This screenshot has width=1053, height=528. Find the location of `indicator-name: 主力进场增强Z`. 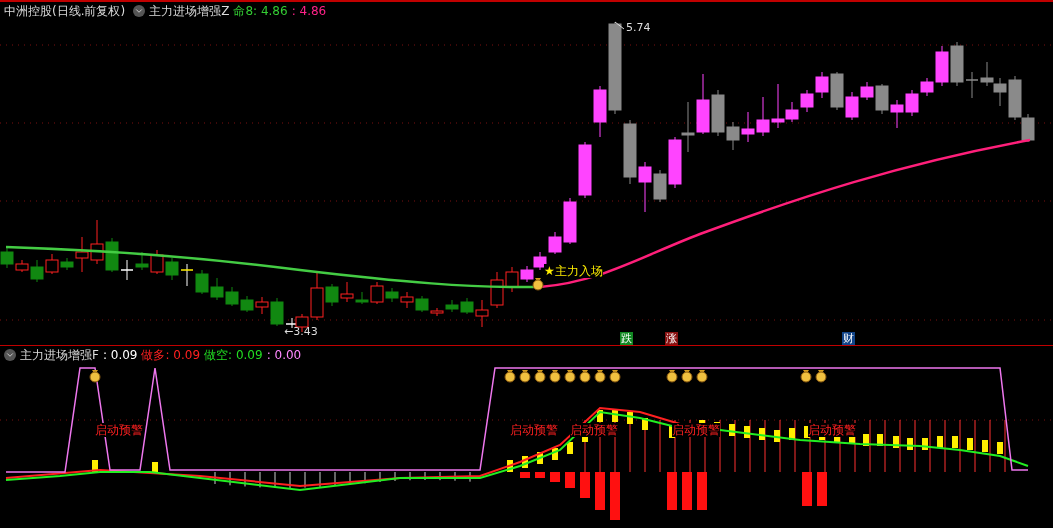

indicator-name: 主力进场增强Z is located at coordinates (189, 11).